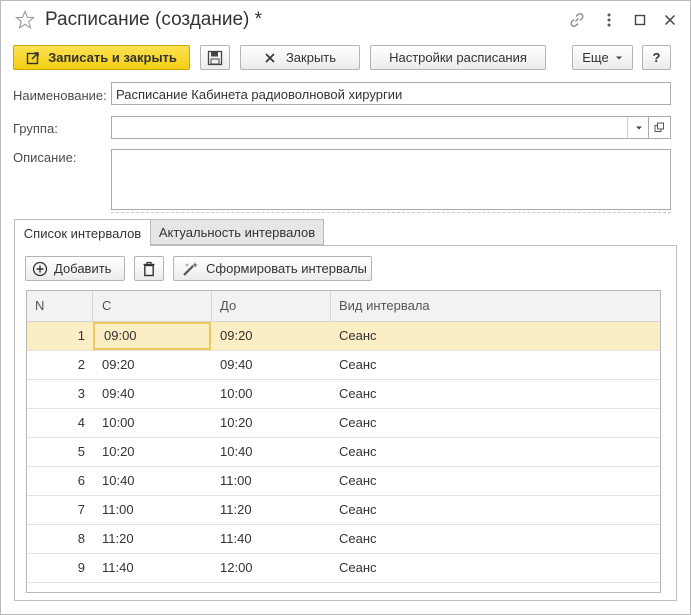  What do you see at coordinates (270, 510) in the screenshot?
I see `cell-to-time: 11:20` at bounding box center [270, 510].